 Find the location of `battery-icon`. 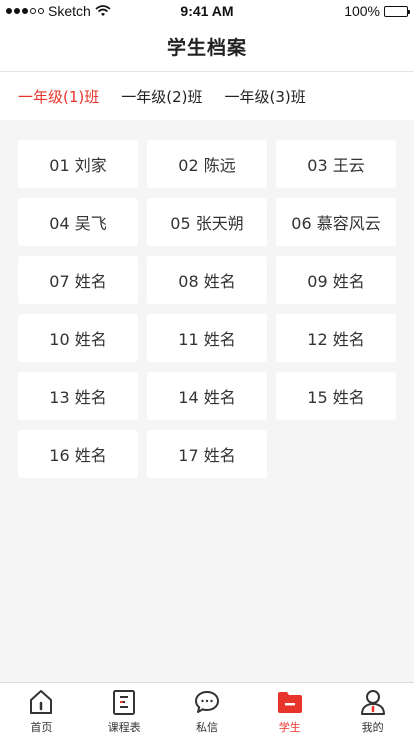

battery-icon is located at coordinates (397, 11).